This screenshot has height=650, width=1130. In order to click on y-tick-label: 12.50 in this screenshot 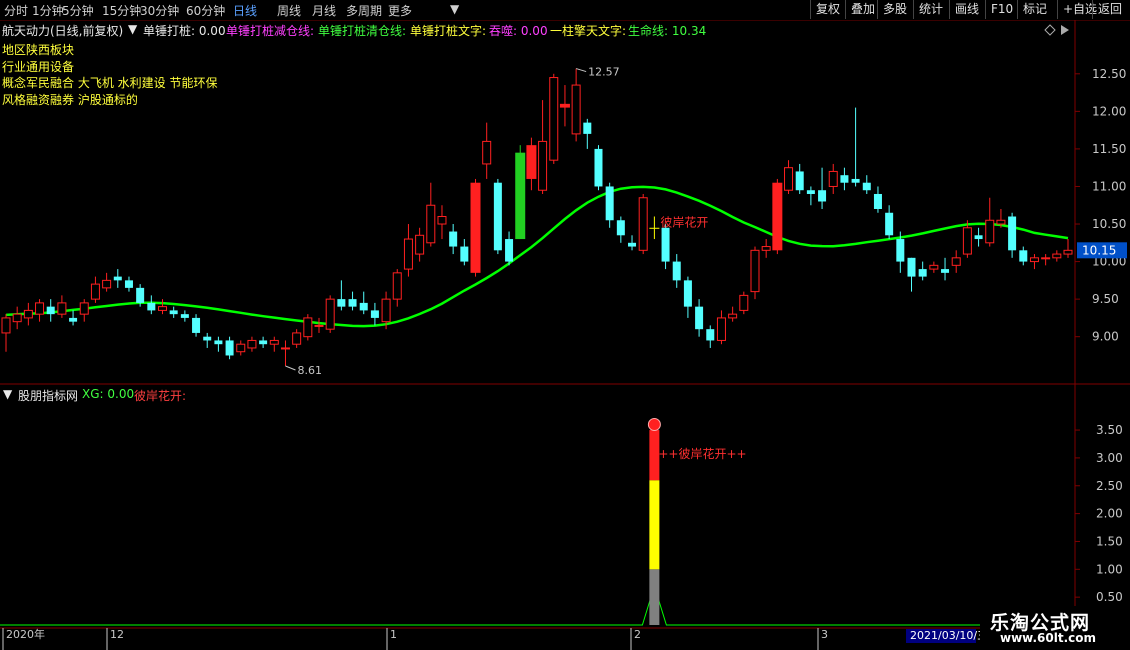, I will do `click(1109, 74)`.